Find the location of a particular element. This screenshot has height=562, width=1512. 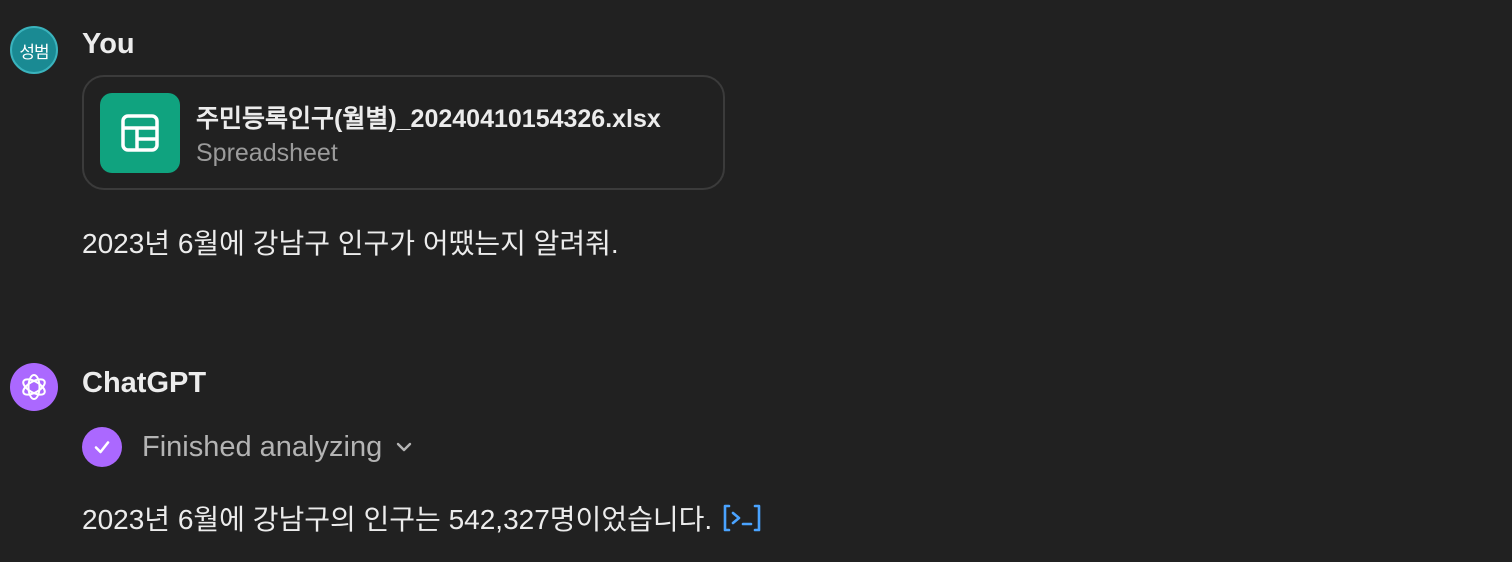

analysis-status-toggle: Finished analyzing is located at coordinates (248, 447).